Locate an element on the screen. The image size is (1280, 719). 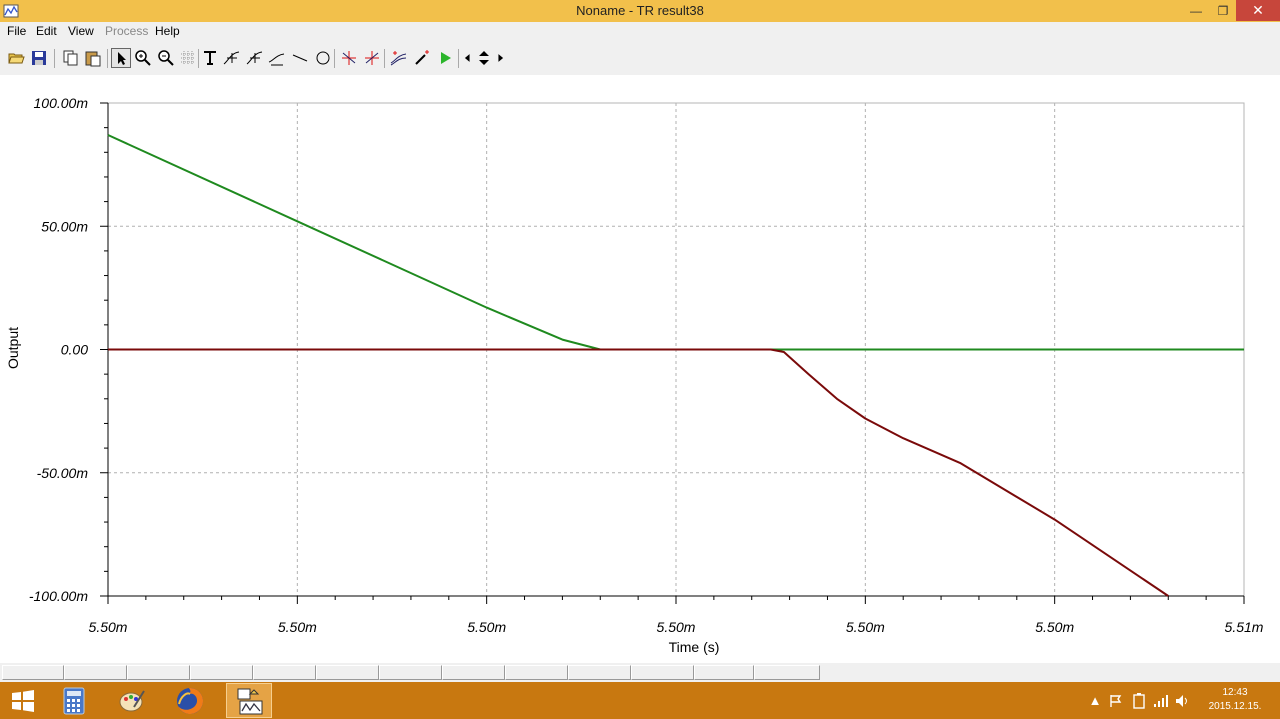
battery-icon is located at coordinates (1139, 700).